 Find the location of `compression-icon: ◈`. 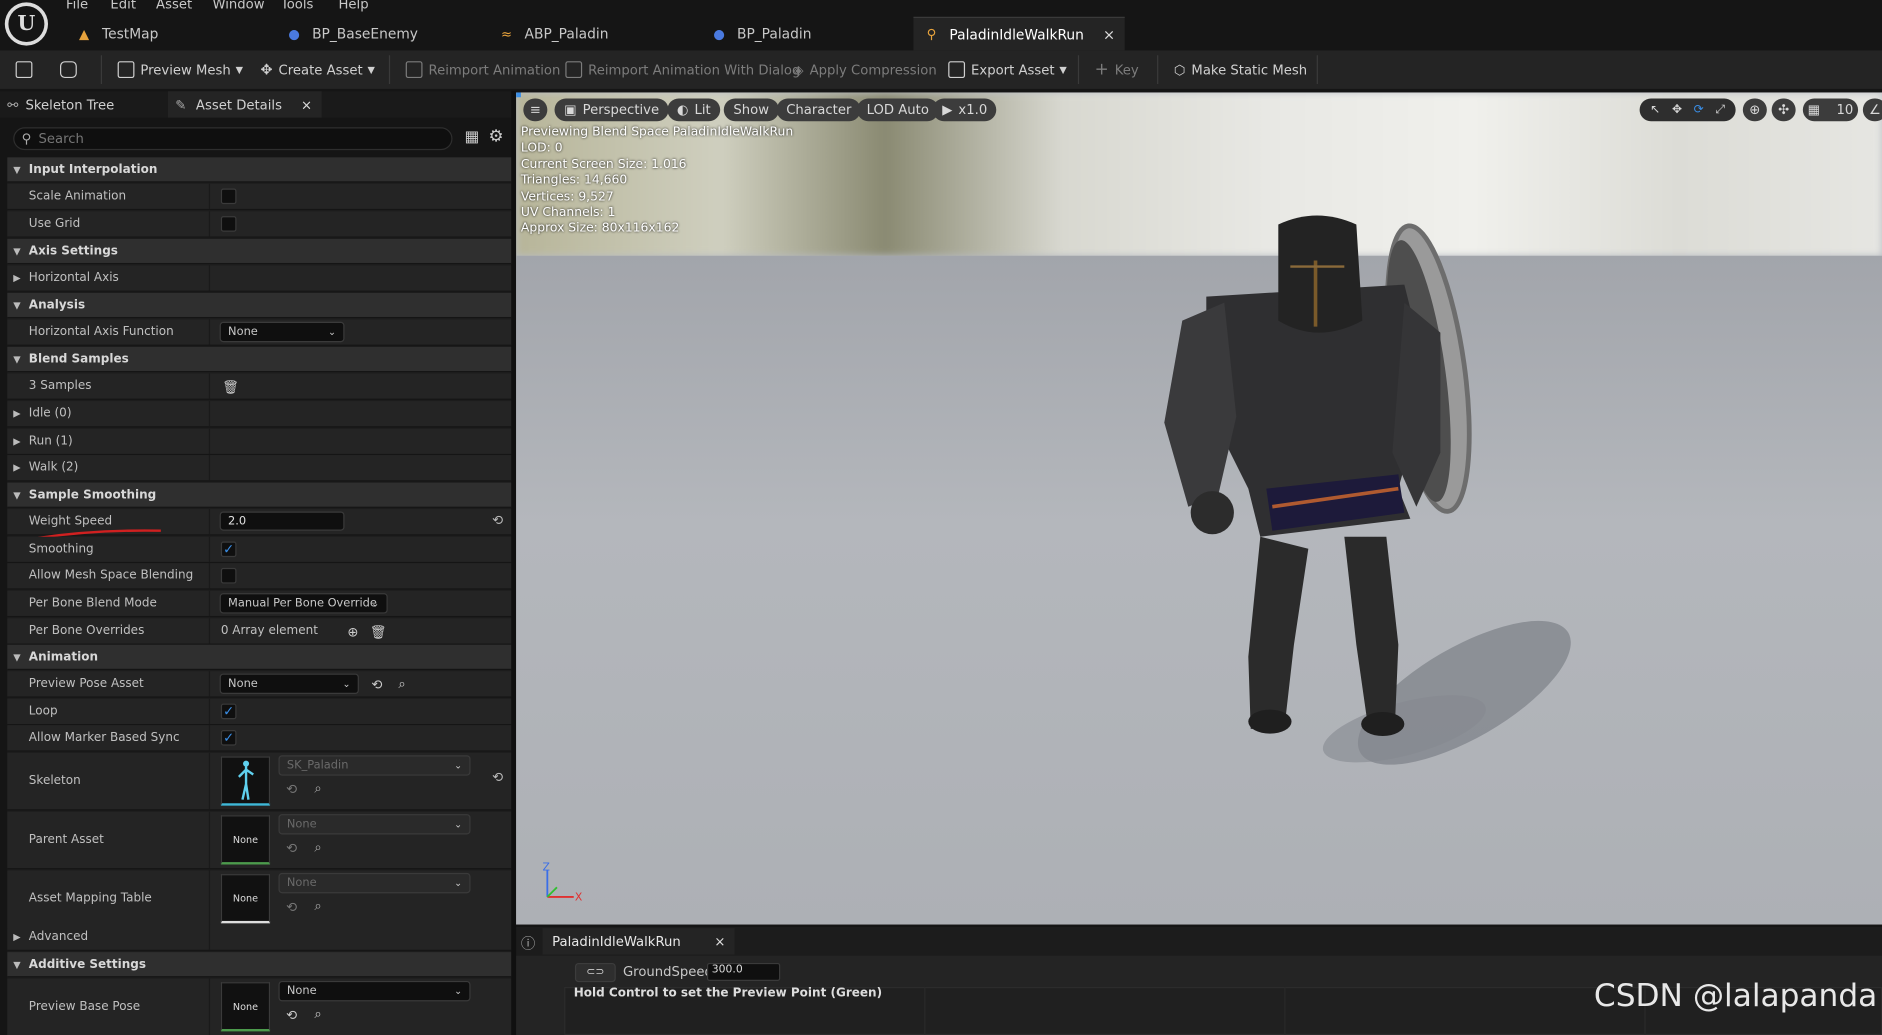

compression-icon: ◈ is located at coordinates (798, 69).